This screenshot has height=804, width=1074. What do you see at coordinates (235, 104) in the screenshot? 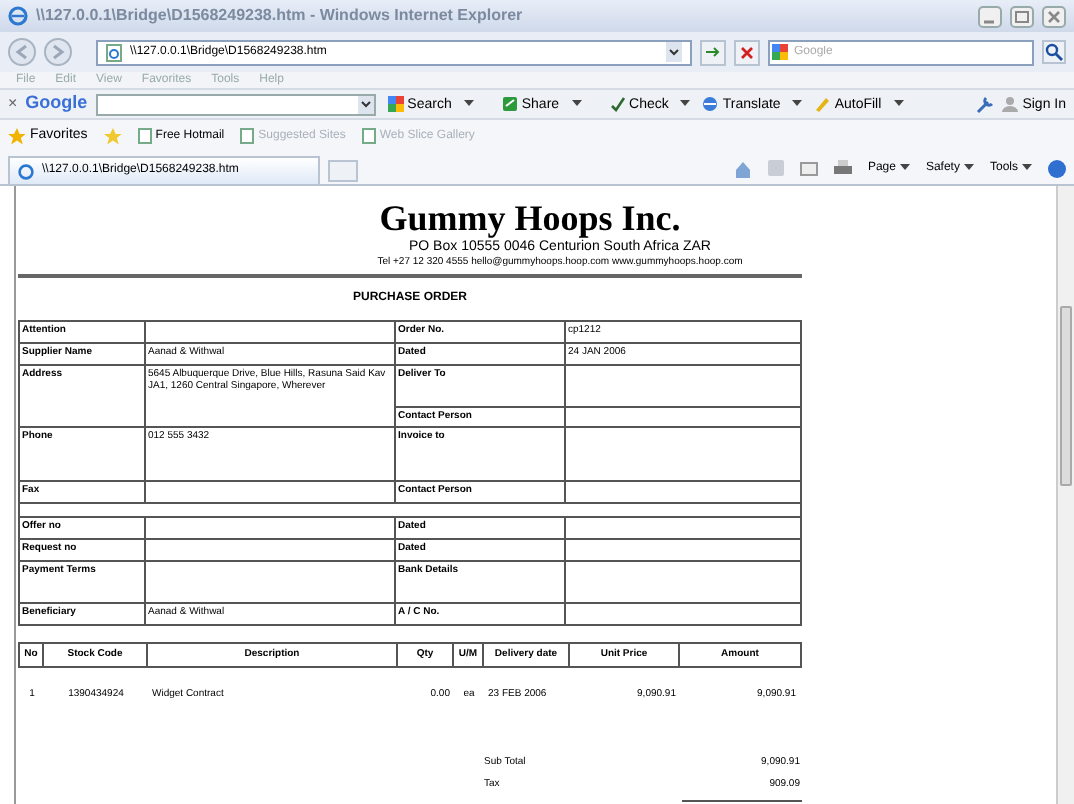
I see `search-field` at bounding box center [235, 104].